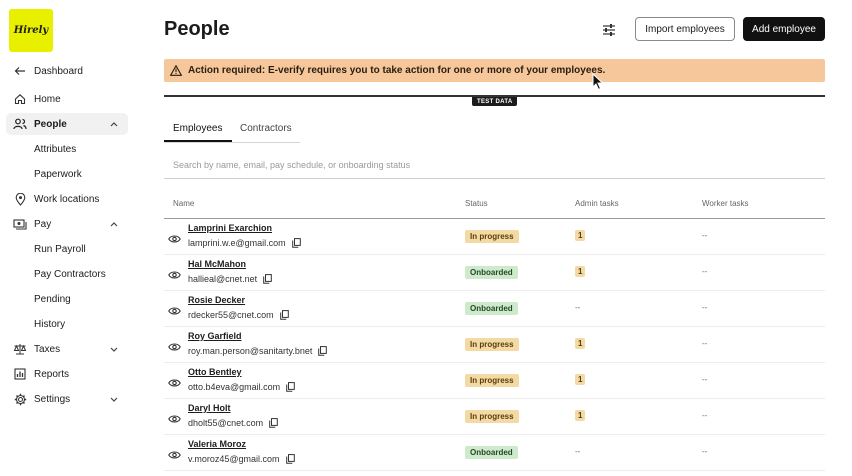 This screenshot has height=476, width=852. Describe the element at coordinates (266, 128) in the screenshot. I see `tab-contractors: Contractors` at that location.